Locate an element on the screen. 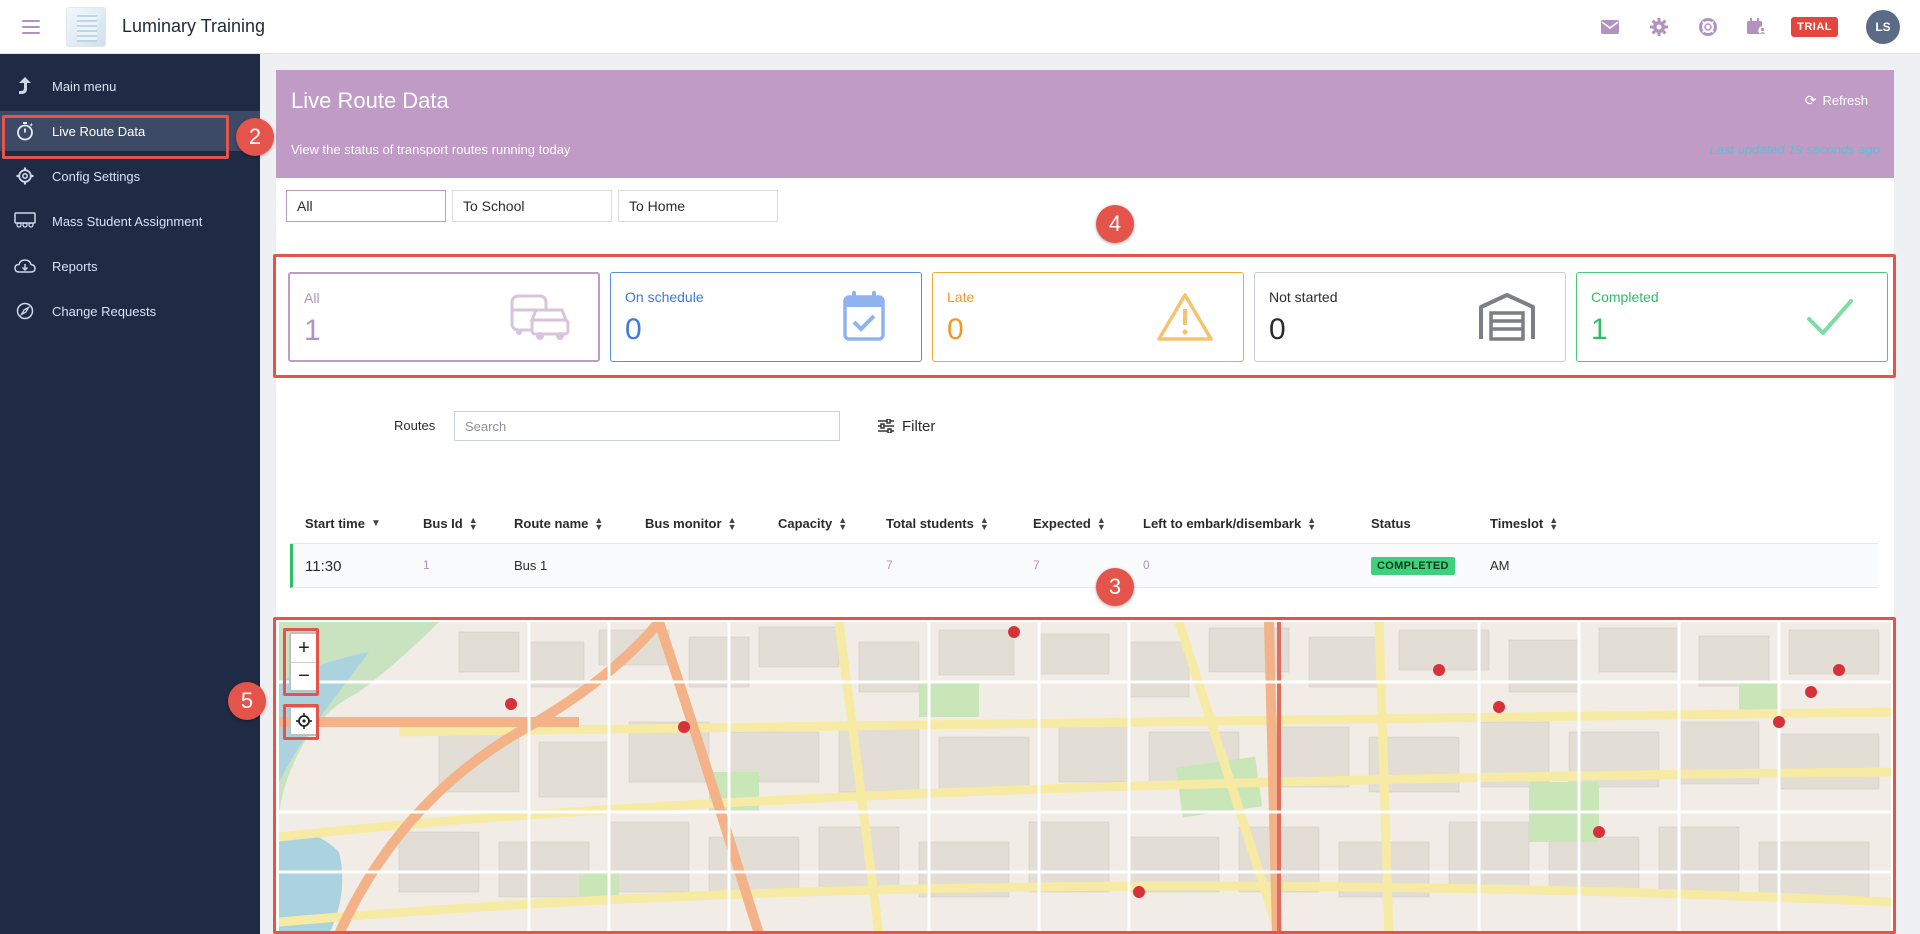  routes-search-input is located at coordinates (647, 426).